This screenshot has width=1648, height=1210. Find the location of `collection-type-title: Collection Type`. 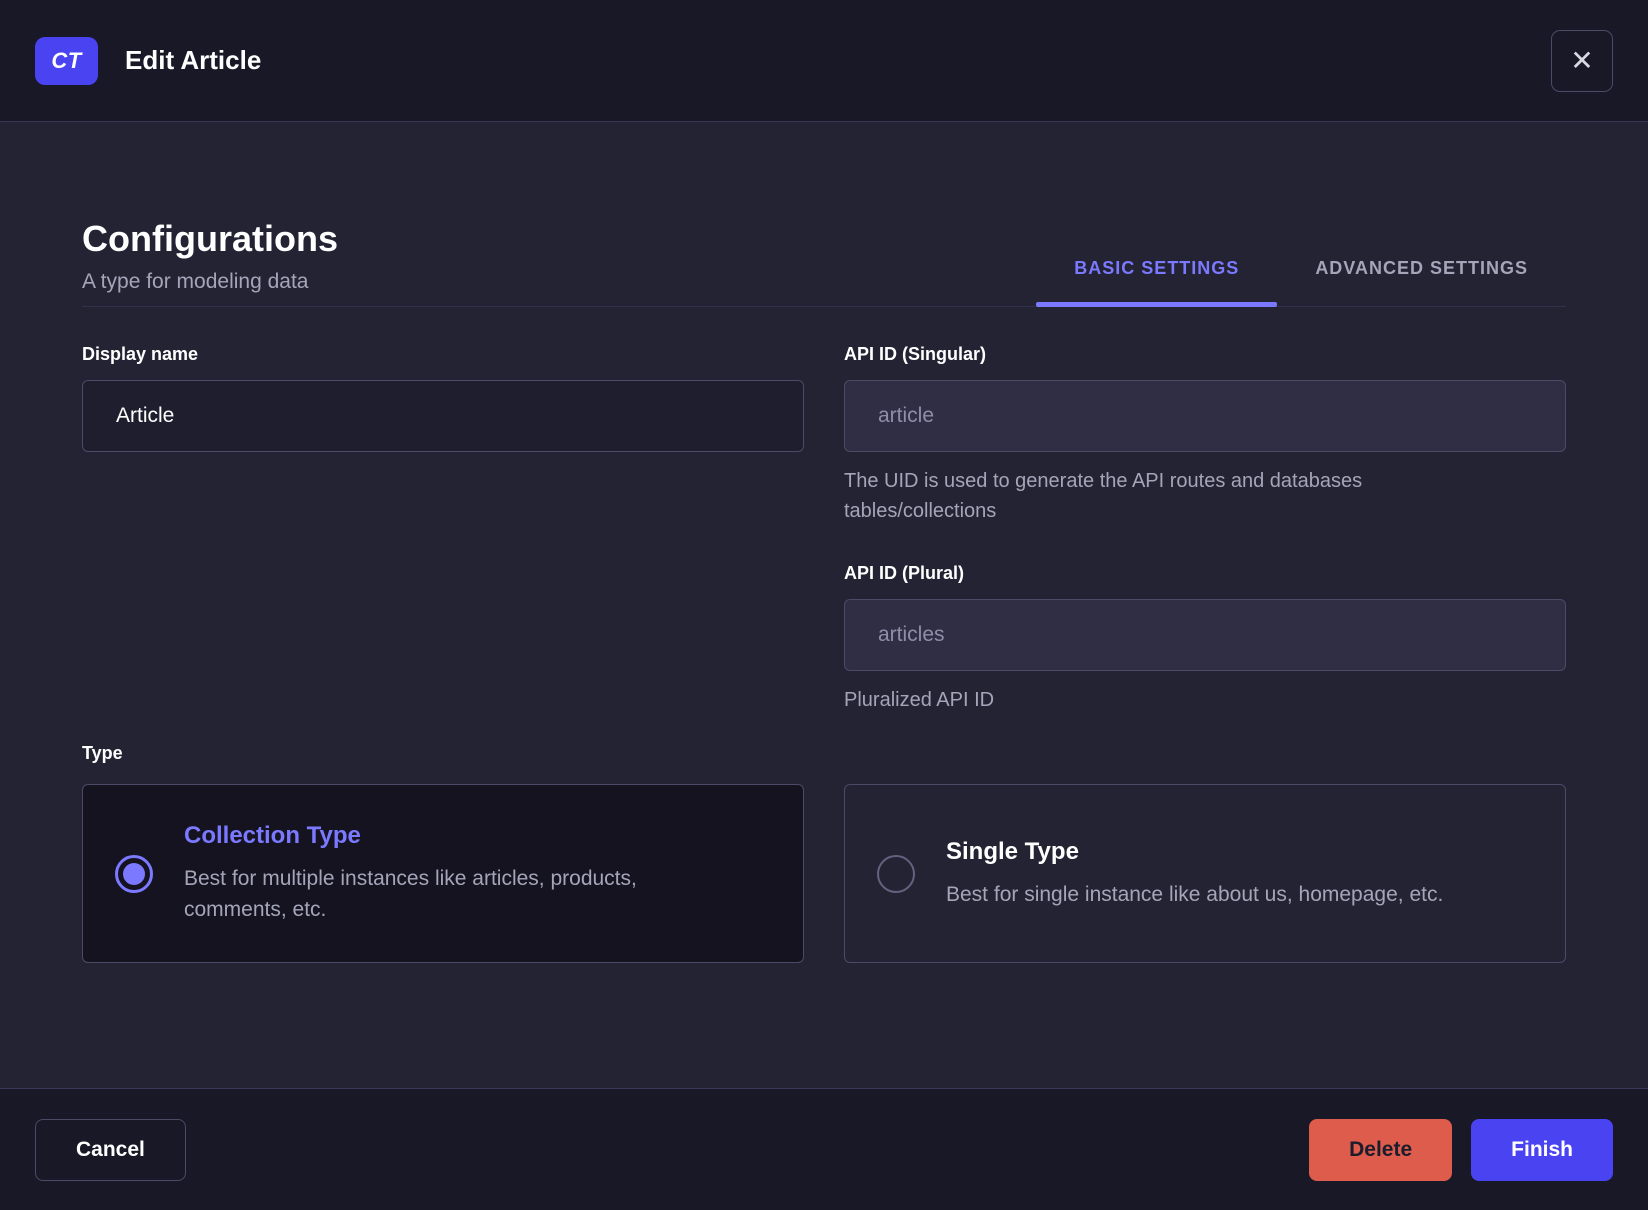

collection-type-title: Collection Type is located at coordinates (272, 835).